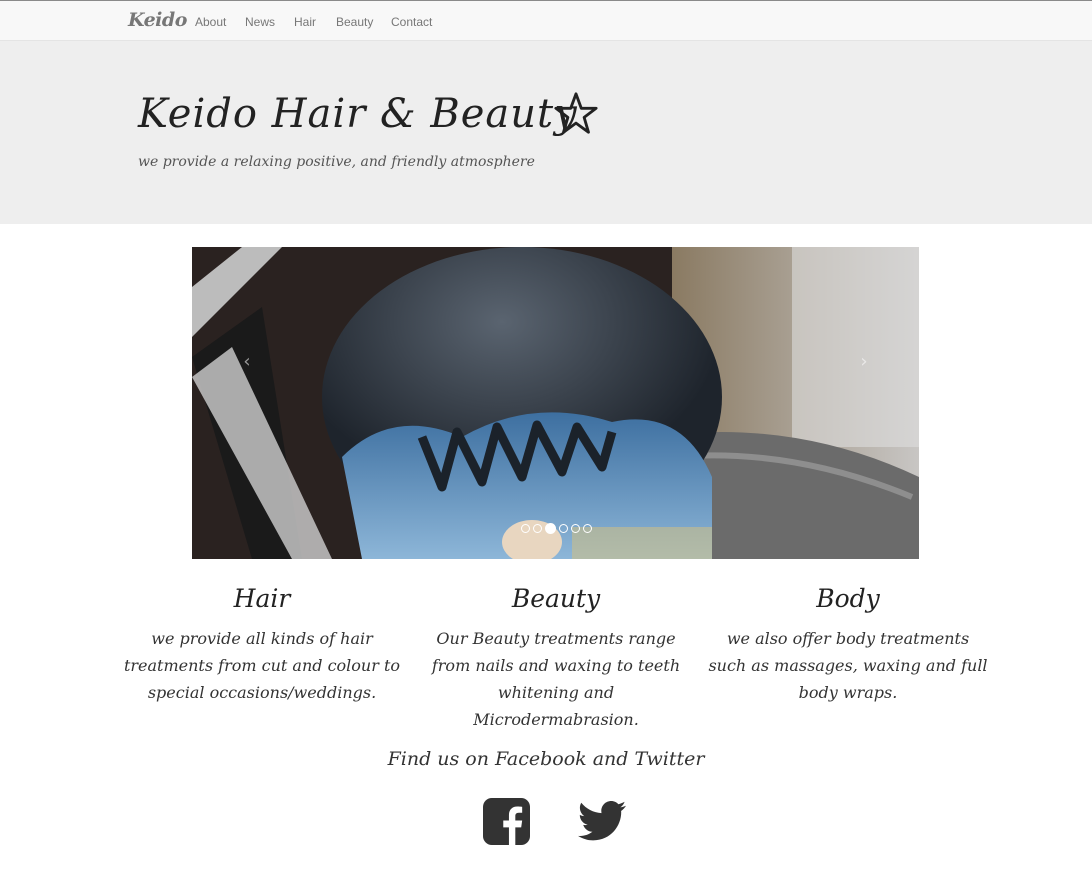 Image resolution: width=1092 pixels, height=886 pixels. Describe the element at coordinates (247, 362) in the screenshot. I see `carousel-prev-button: ‹` at that location.